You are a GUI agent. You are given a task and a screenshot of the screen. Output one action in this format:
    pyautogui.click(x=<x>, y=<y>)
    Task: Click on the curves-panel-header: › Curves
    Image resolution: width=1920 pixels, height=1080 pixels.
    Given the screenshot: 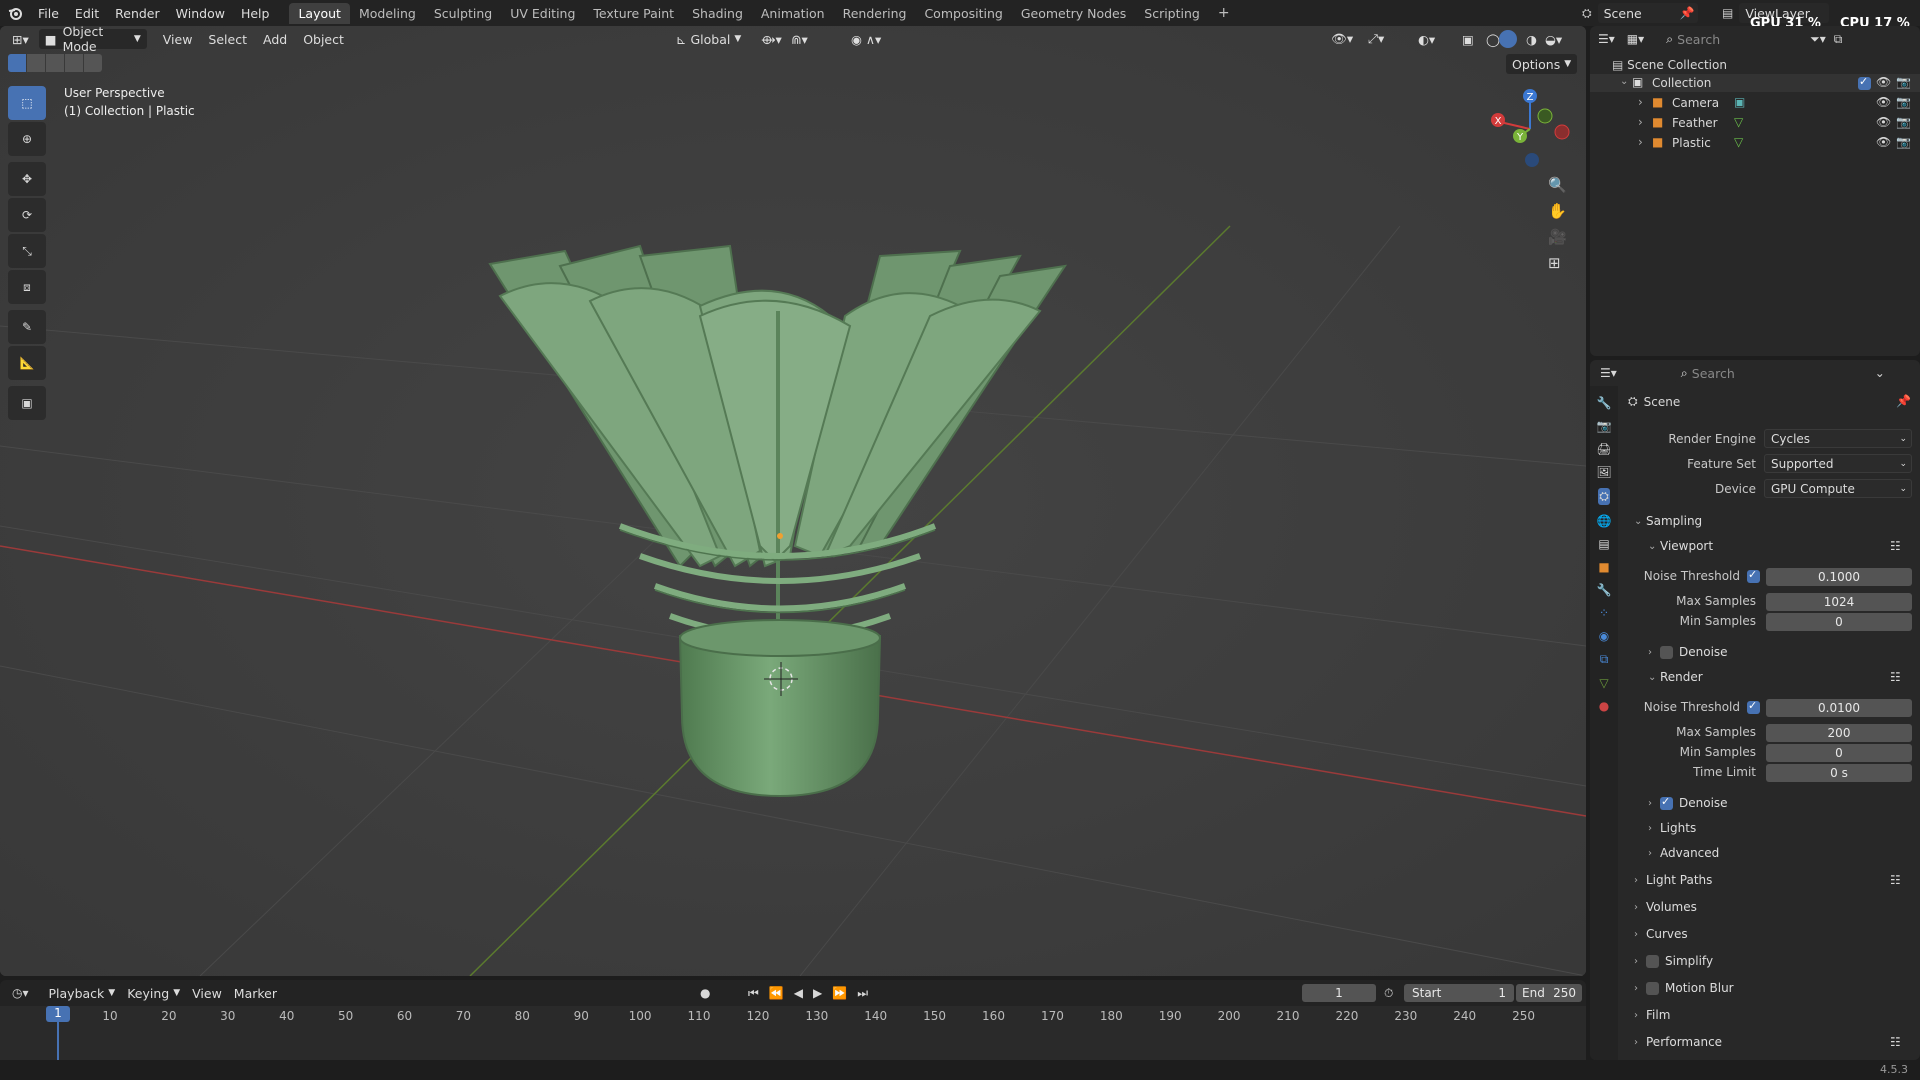 What is the action you would take?
    pyautogui.click(x=1661, y=934)
    